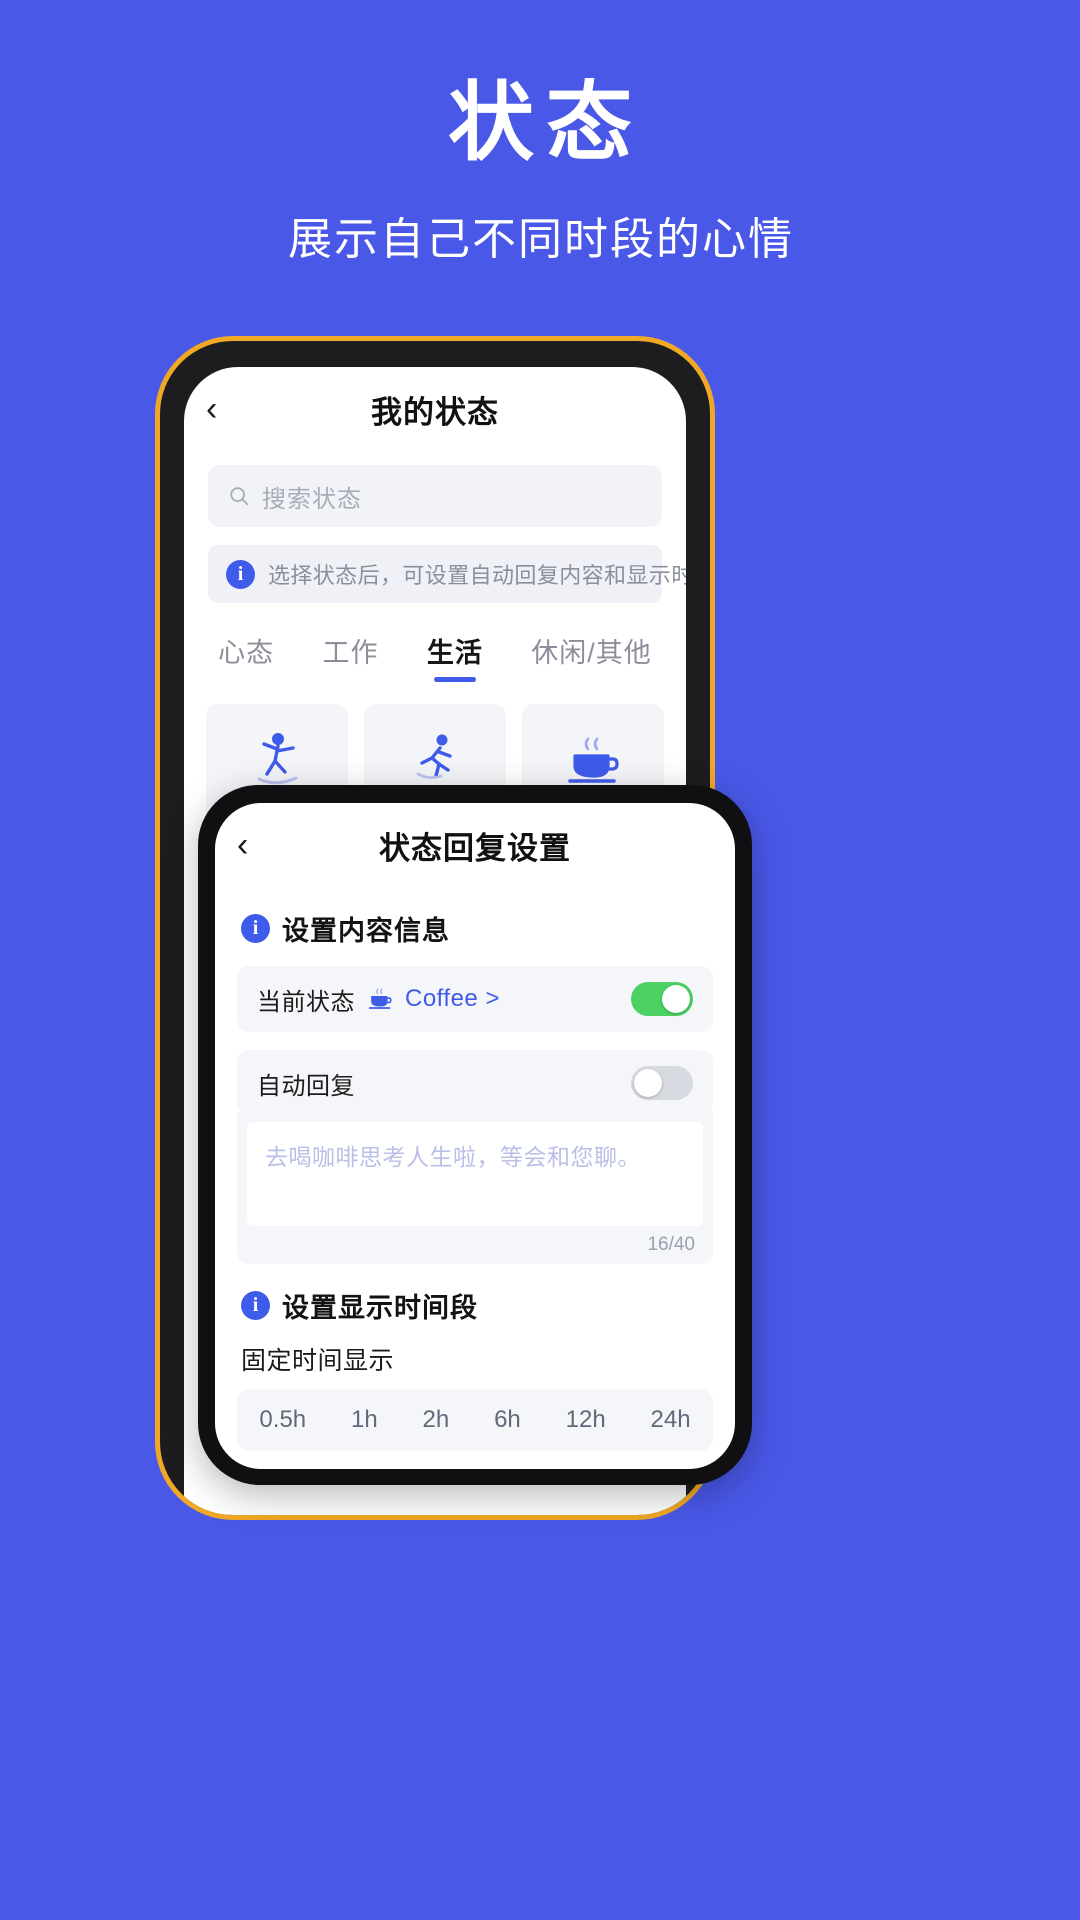  What do you see at coordinates (475, 928) in the screenshot?
I see `section-header-content: i 设置内容信息` at bounding box center [475, 928].